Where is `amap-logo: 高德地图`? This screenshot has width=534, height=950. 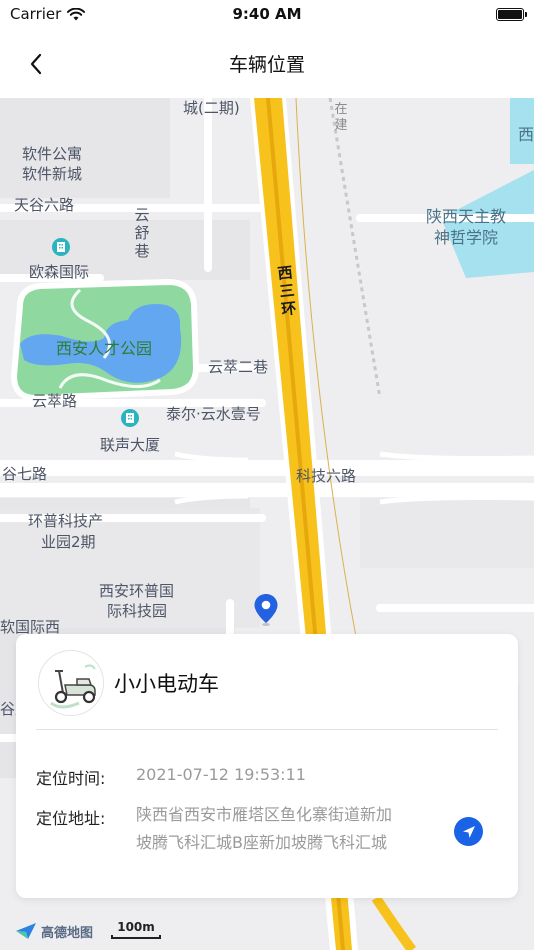 amap-logo: 高德地图 is located at coordinates (53, 931).